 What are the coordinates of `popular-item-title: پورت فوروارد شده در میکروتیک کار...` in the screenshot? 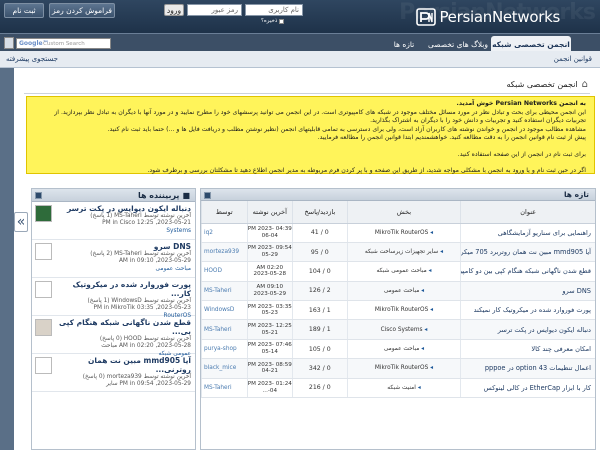 It's located at (122, 289).